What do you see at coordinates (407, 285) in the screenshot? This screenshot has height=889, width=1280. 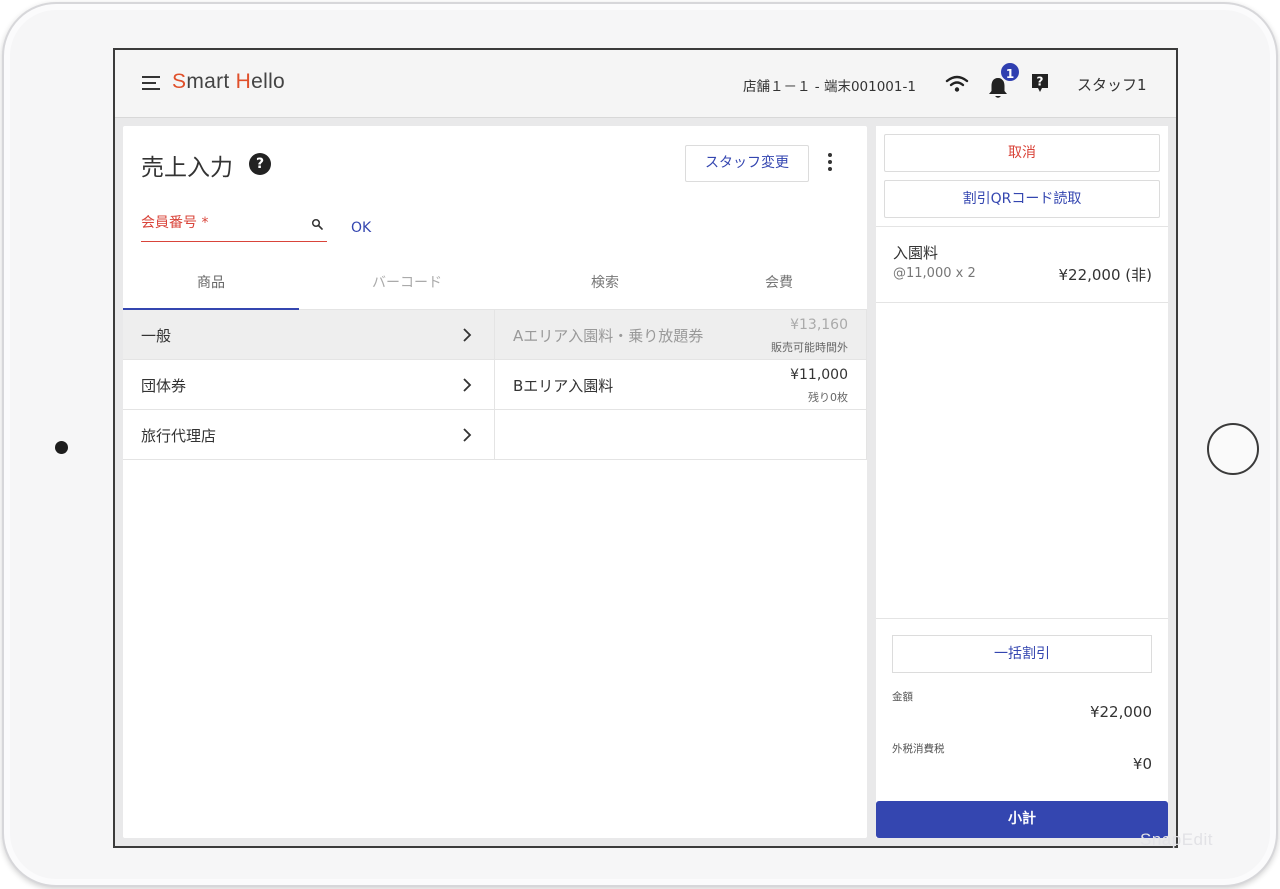 I see `tab-barcode: バーコード` at bounding box center [407, 285].